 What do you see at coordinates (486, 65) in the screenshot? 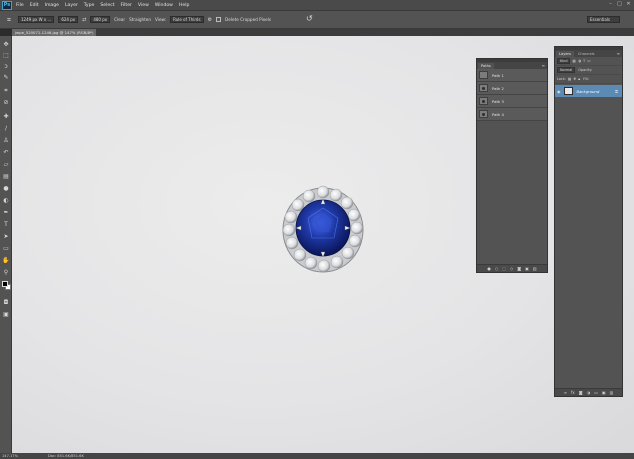
I see `tab-paths: Paths` at bounding box center [486, 65].